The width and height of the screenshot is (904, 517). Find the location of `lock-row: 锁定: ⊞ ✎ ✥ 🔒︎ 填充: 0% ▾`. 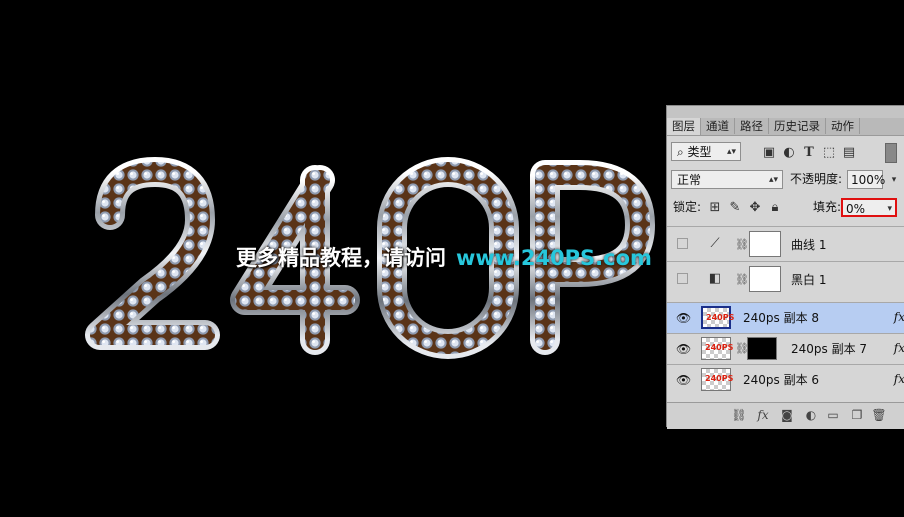

lock-row: 锁定: ⊞ ✎ ✥ 🔒︎ 填充: 0% ▾ is located at coordinates (785, 208).